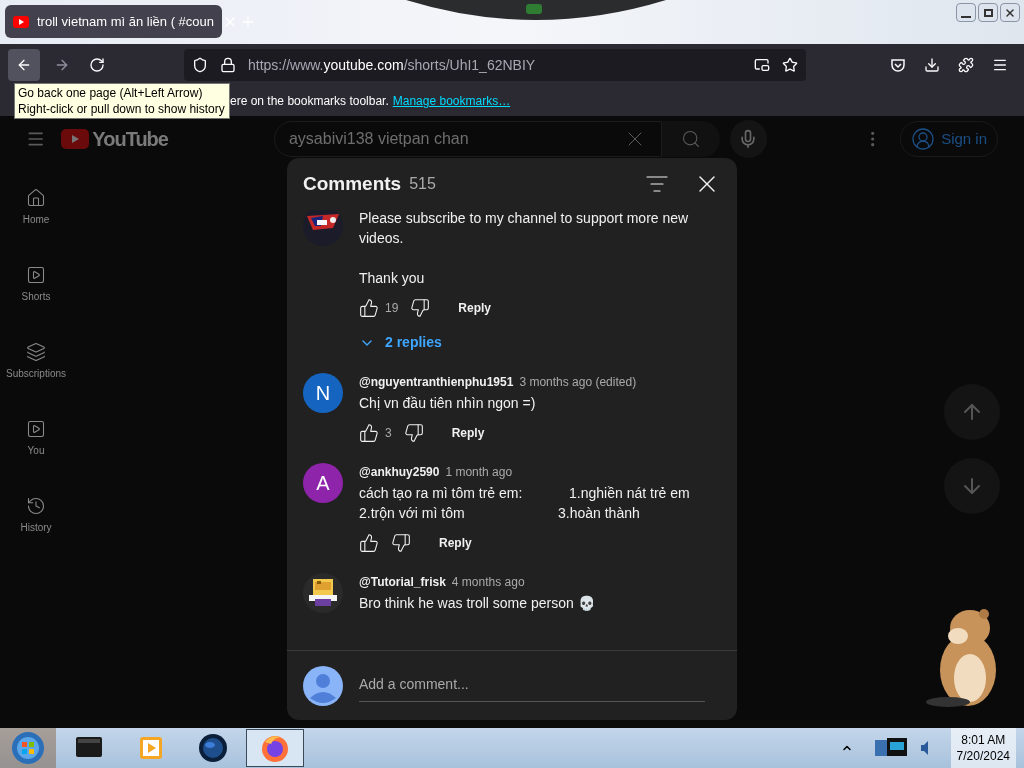 The width and height of the screenshot is (1024, 768). Describe the element at coordinates (691, 139) in the screenshot. I see `search-icon` at that location.